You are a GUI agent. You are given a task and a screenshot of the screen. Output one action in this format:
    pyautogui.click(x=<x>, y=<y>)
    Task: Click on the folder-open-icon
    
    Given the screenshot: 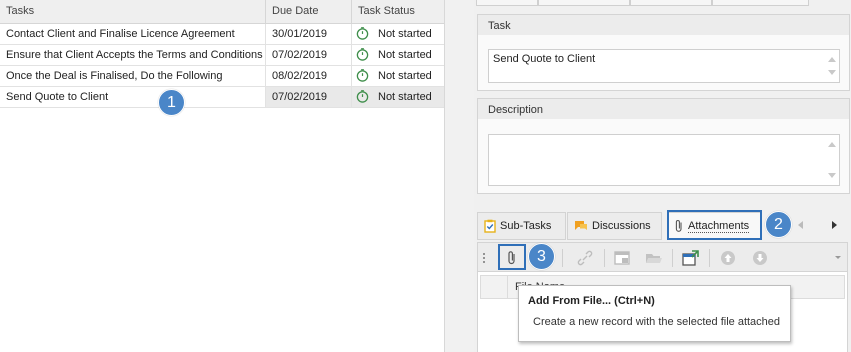 What is the action you would take?
    pyautogui.click(x=654, y=258)
    